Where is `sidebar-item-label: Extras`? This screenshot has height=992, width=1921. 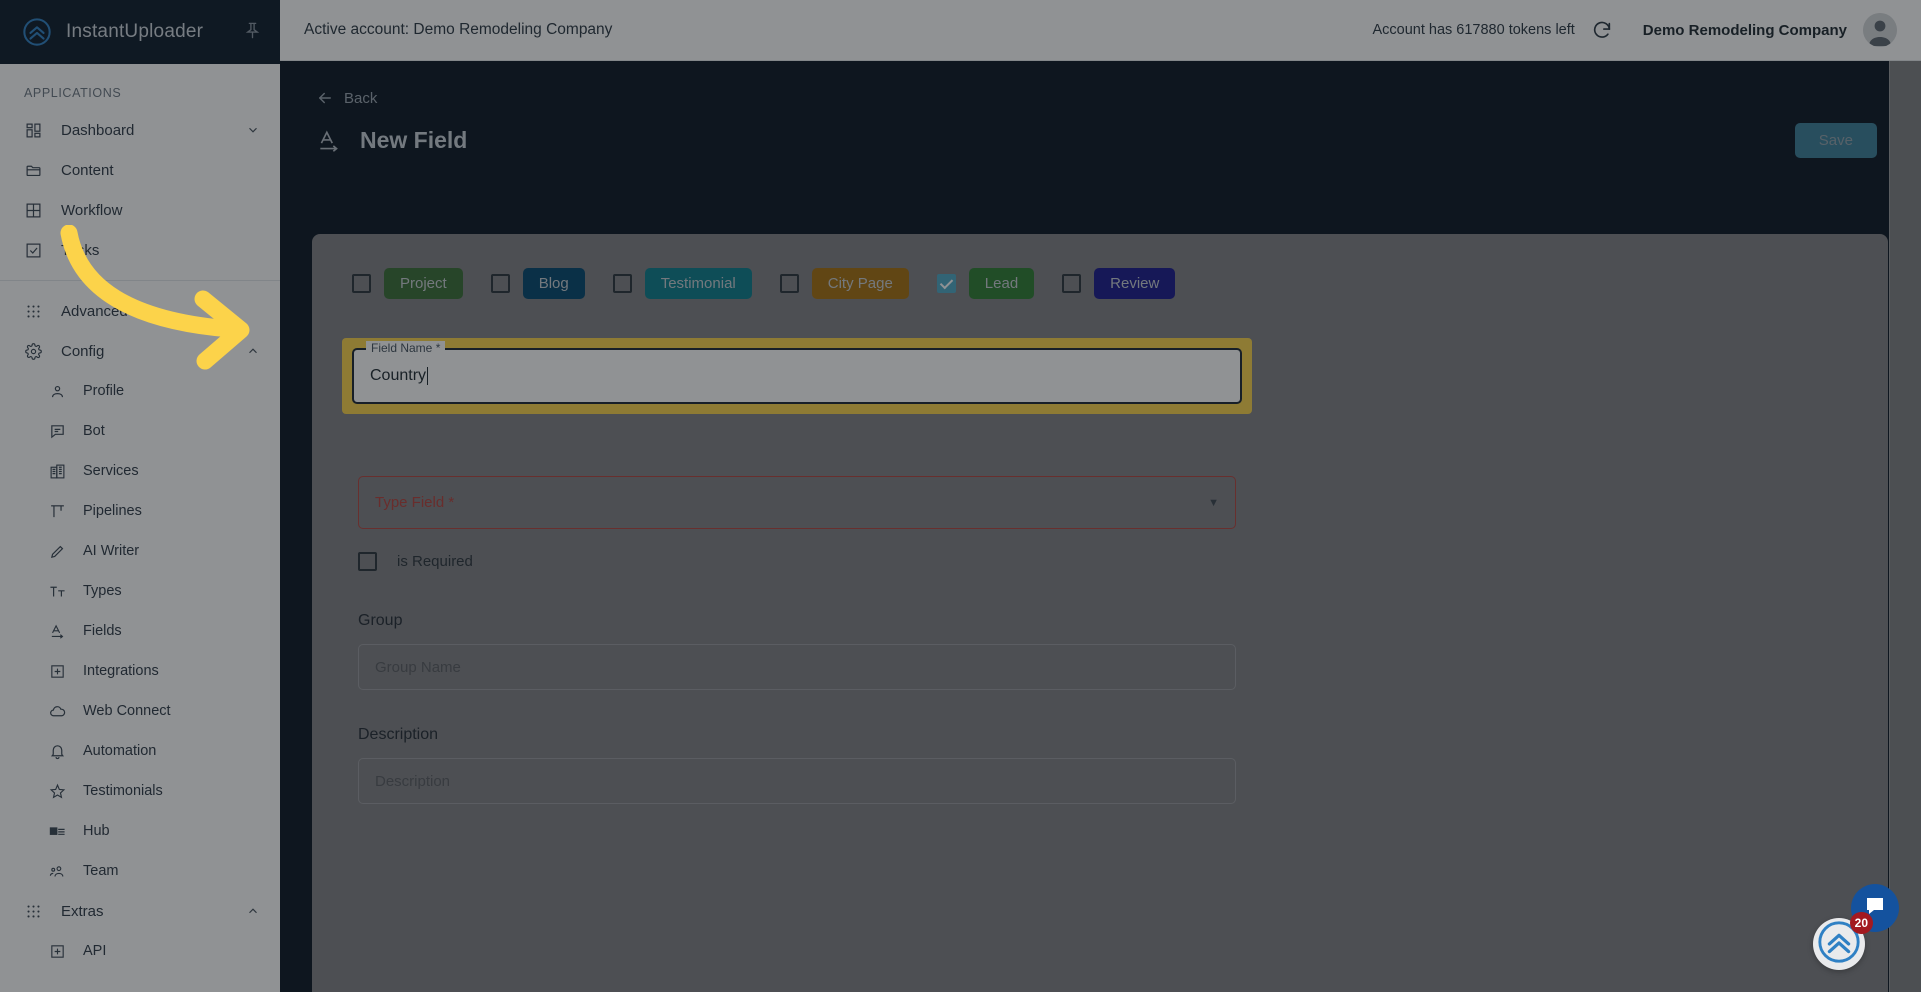
sidebar-item-label: Extras is located at coordinates (82, 911).